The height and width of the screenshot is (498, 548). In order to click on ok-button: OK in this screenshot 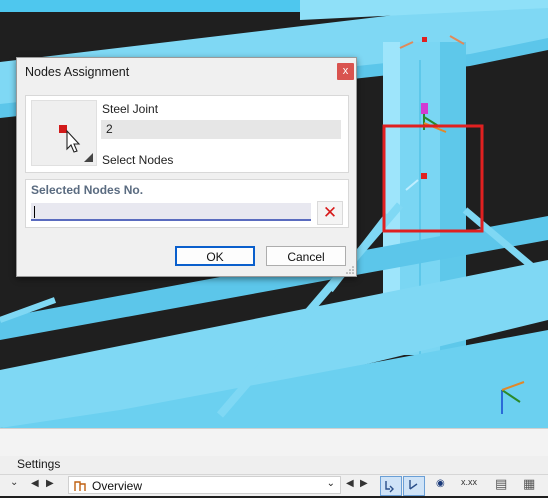, I will do `click(215, 256)`.